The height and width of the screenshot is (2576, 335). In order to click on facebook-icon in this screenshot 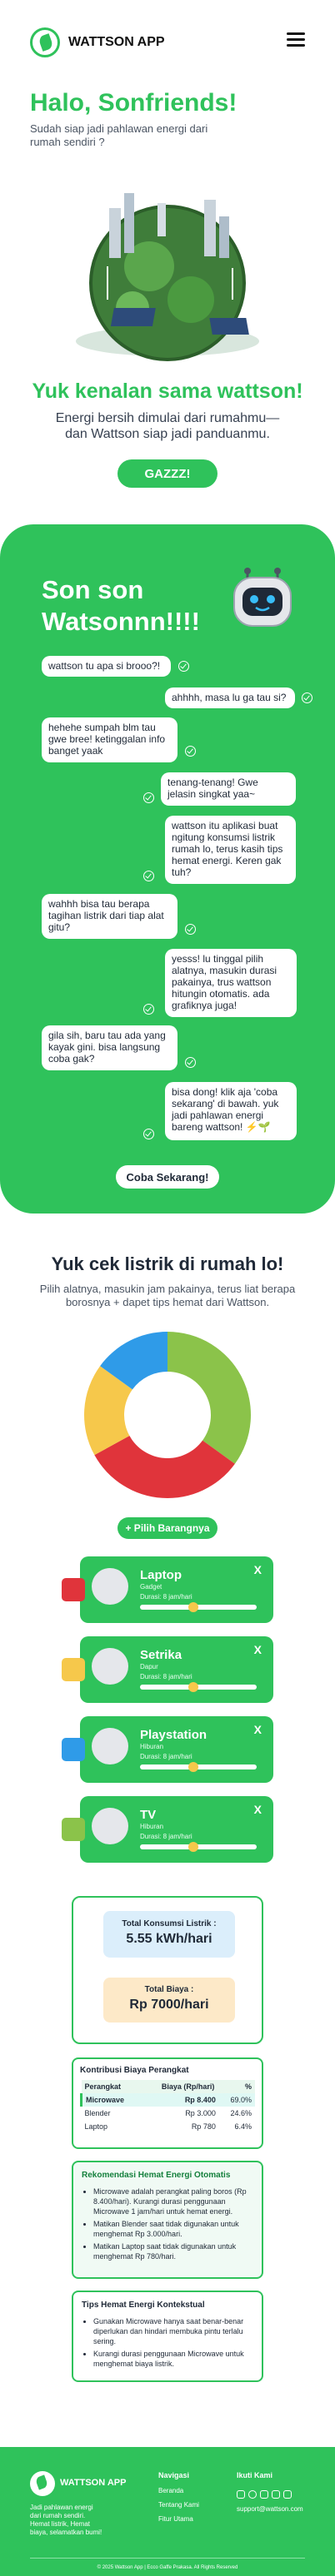, I will do `click(287, 2494)`.